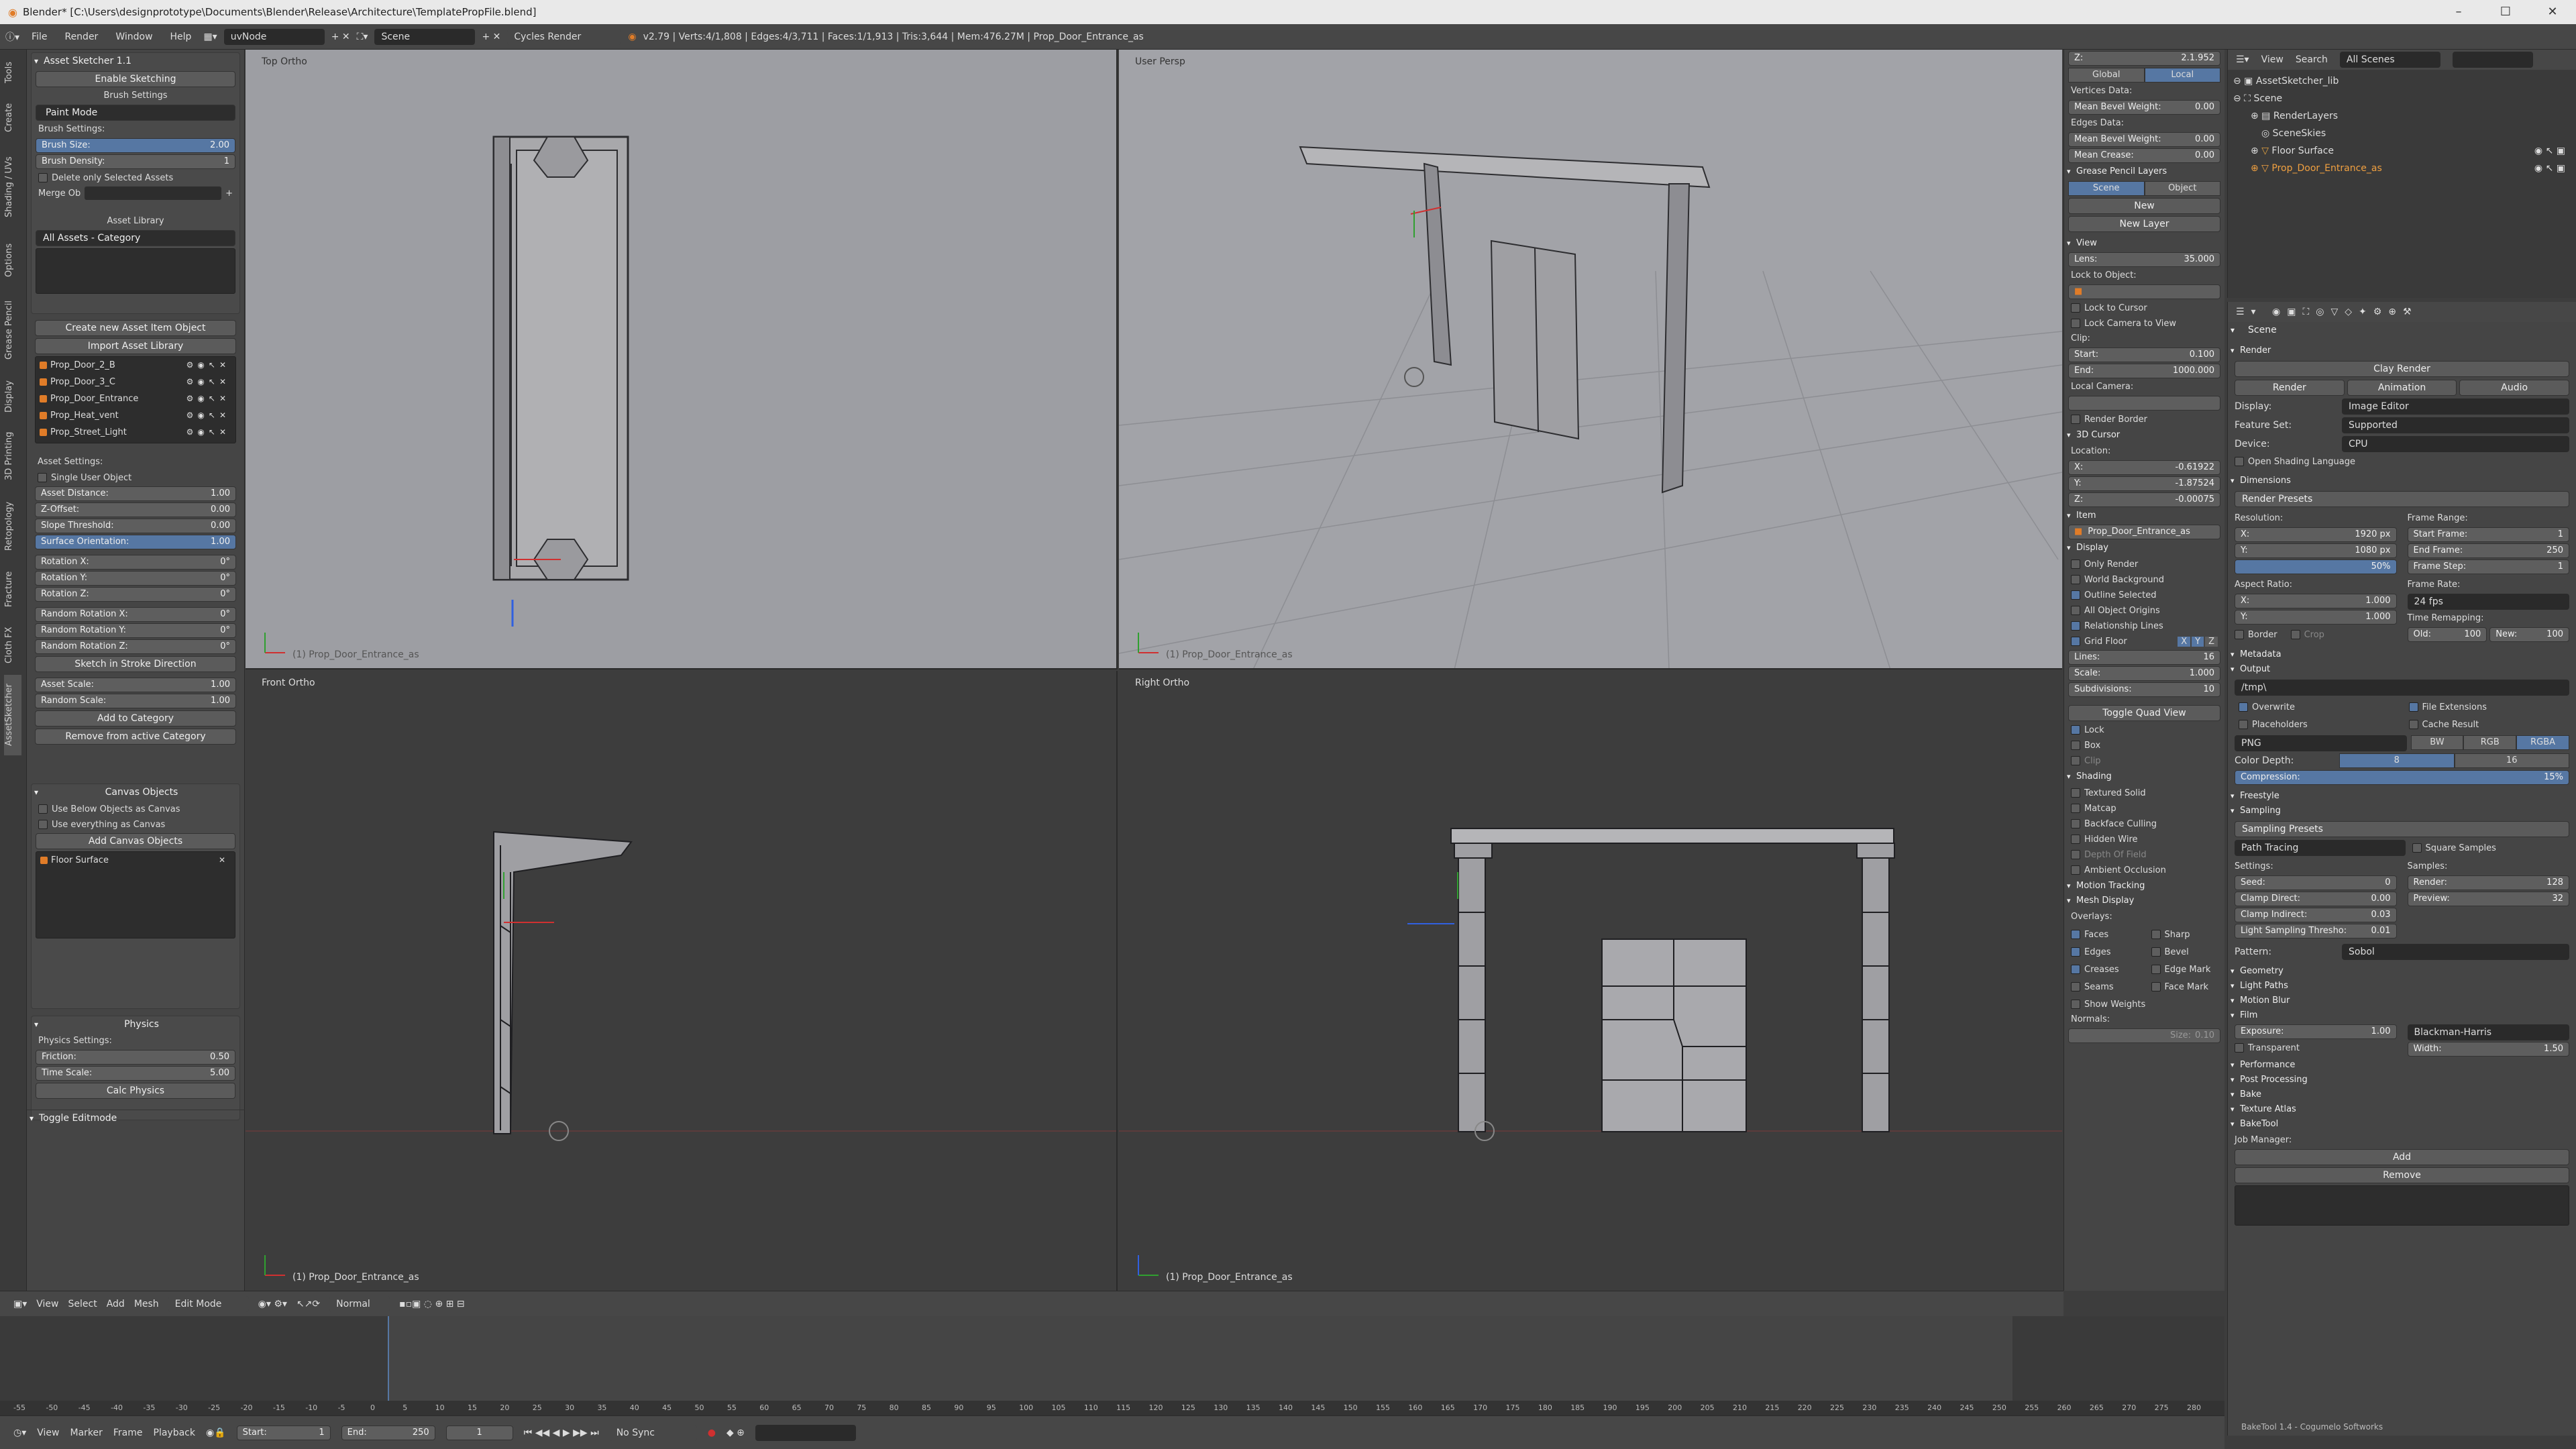  Describe the element at coordinates (135, 238) in the screenshot. I see `category-select: All Assets - Category` at that location.